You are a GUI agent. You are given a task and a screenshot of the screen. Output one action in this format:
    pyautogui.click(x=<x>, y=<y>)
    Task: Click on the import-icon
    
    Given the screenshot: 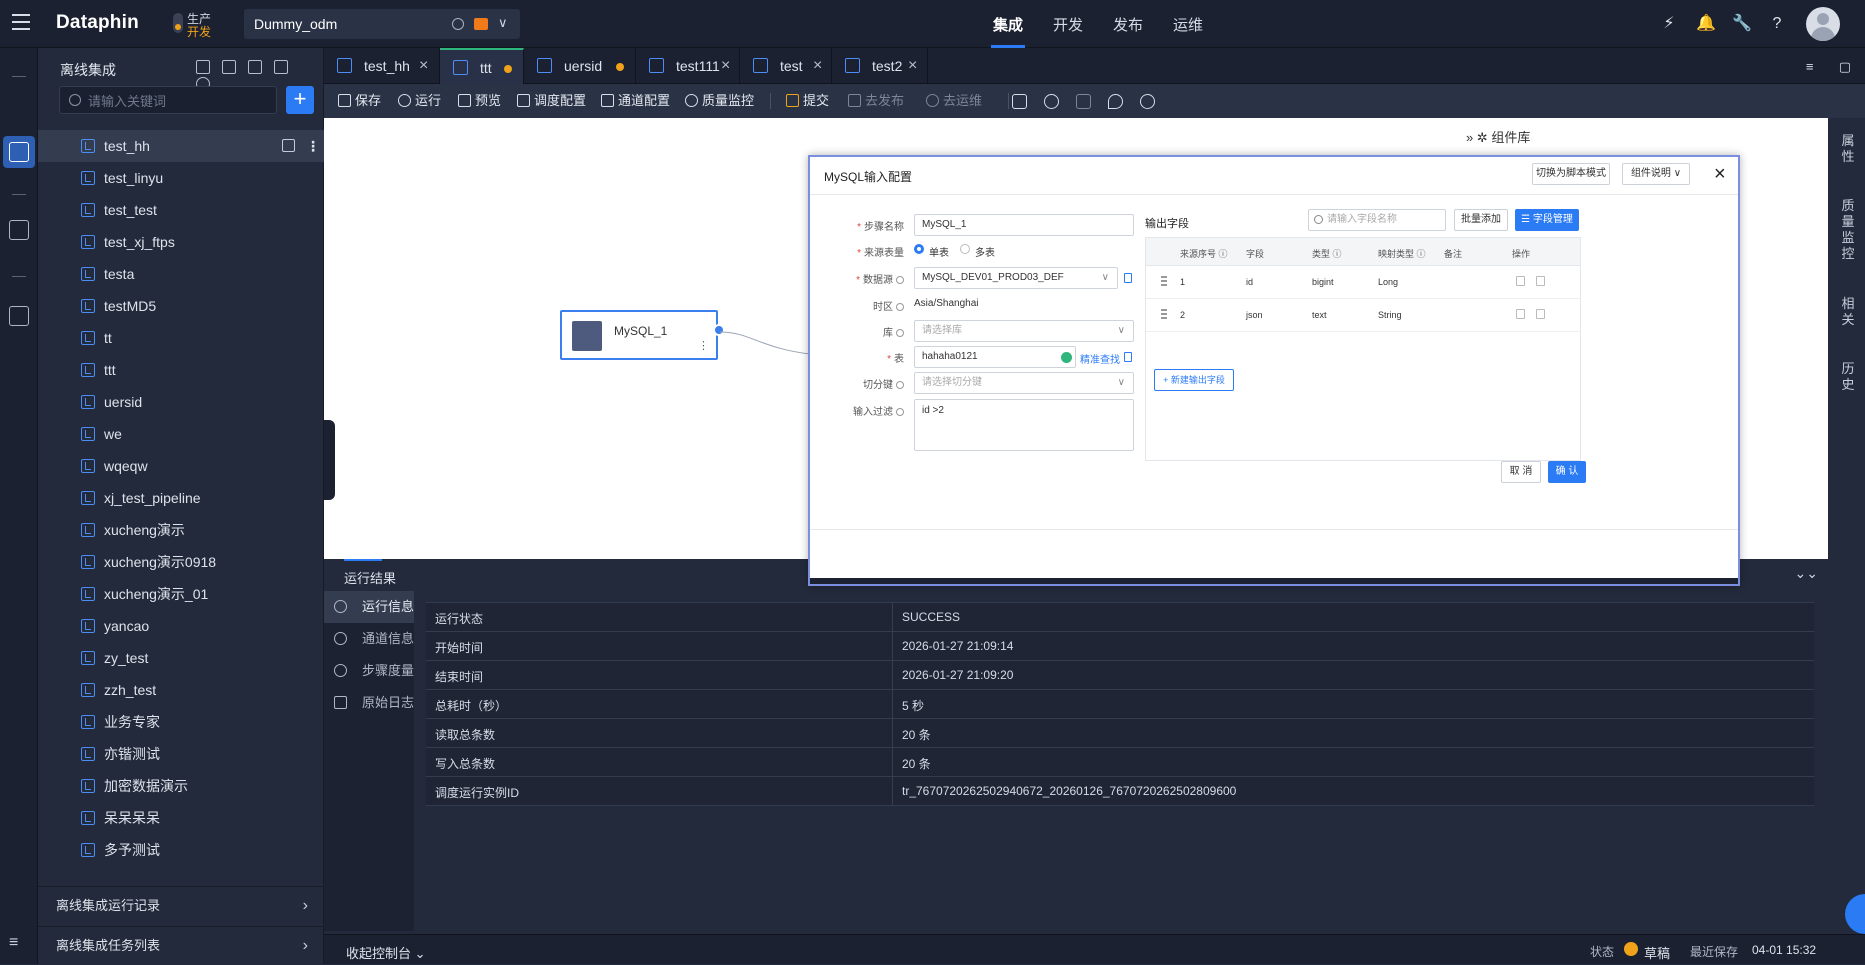 What is the action you would take?
    pyautogui.click(x=19, y=316)
    